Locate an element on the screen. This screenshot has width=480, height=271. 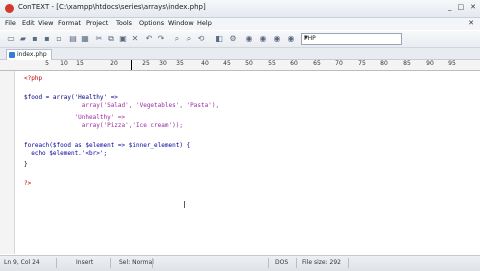
line-gutter is located at coordinates (7, 162).